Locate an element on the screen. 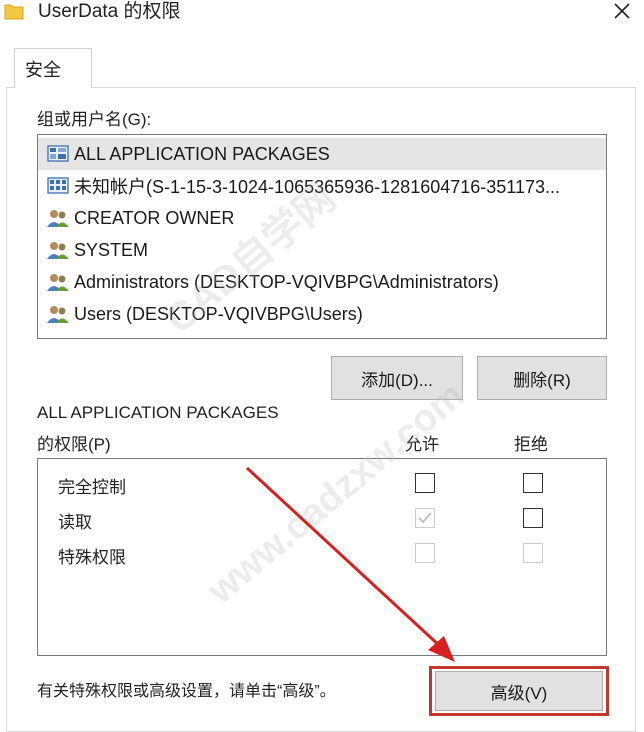 The width and height of the screenshot is (644, 732). permission-read: 读取 is located at coordinates (75, 522).